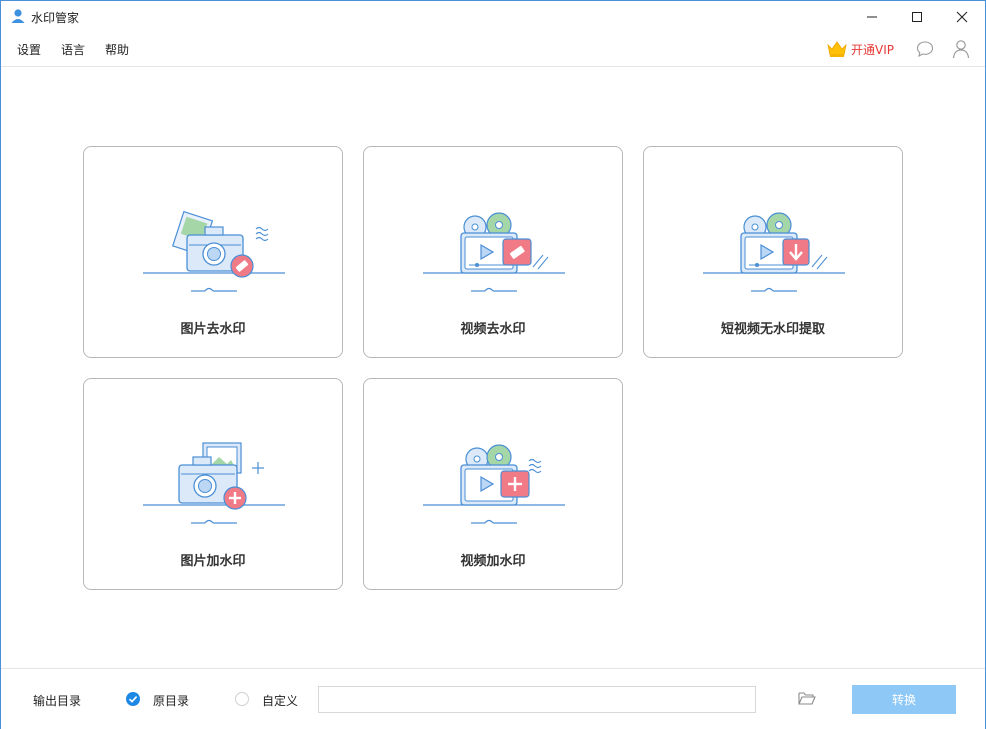  What do you see at coordinates (925, 49) in the screenshot?
I see `feedback-chat-icon` at bounding box center [925, 49].